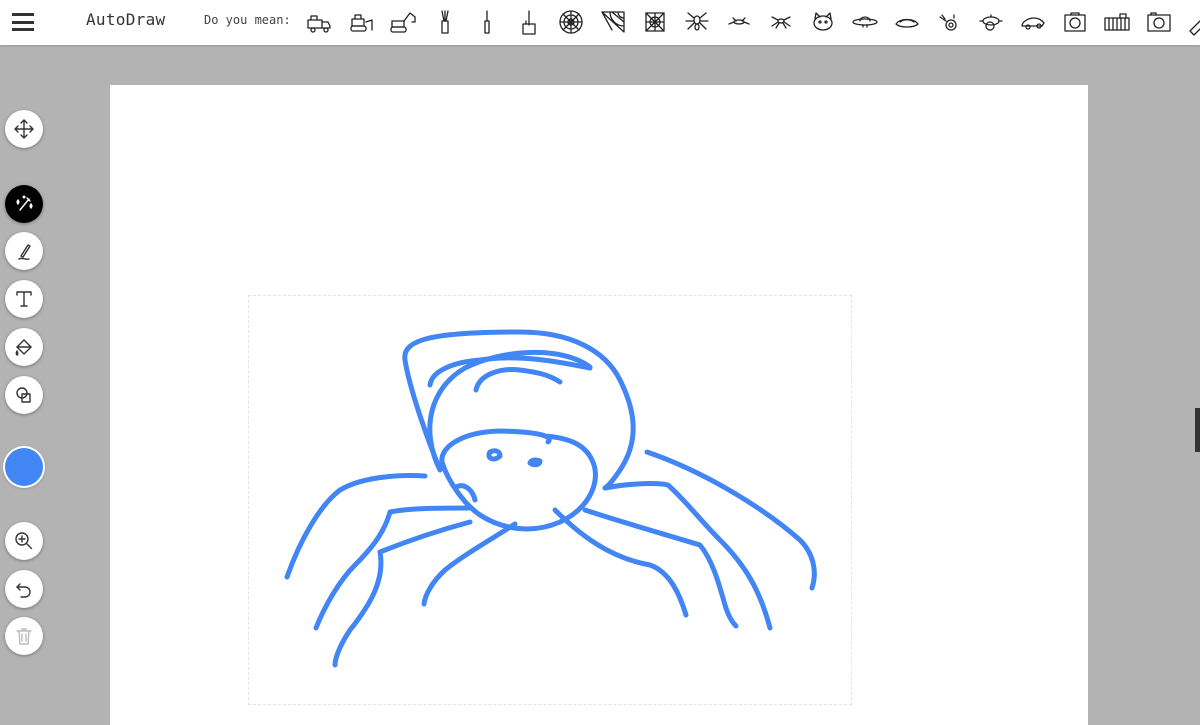 This screenshot has height=725, width=1200. I want to click on building-icon, so click(1117, 22).